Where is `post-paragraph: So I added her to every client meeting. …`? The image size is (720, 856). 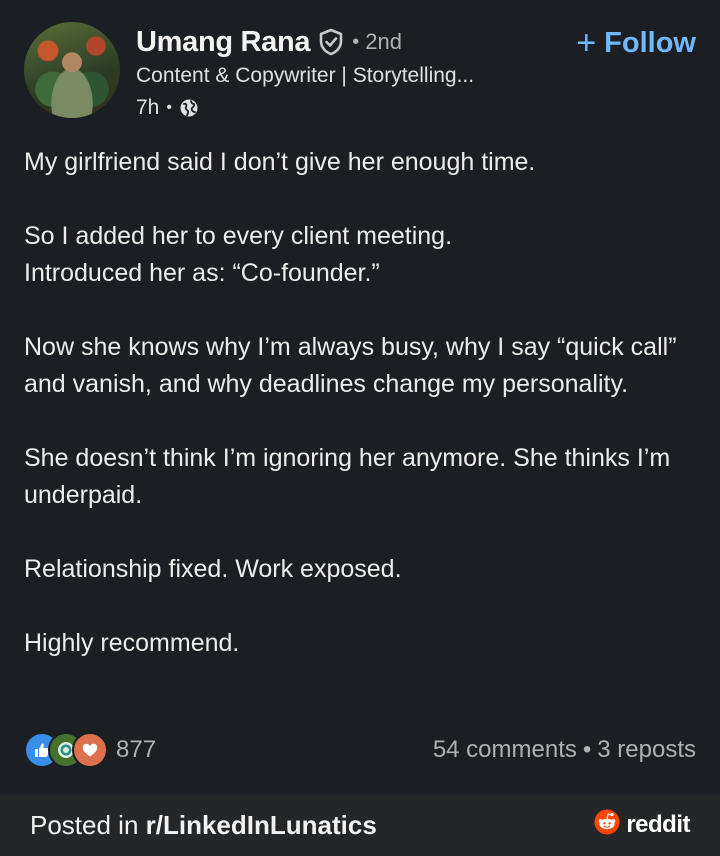 post-paragraph: So I added her to every client meeting. … is located at coordinates (238, 254).